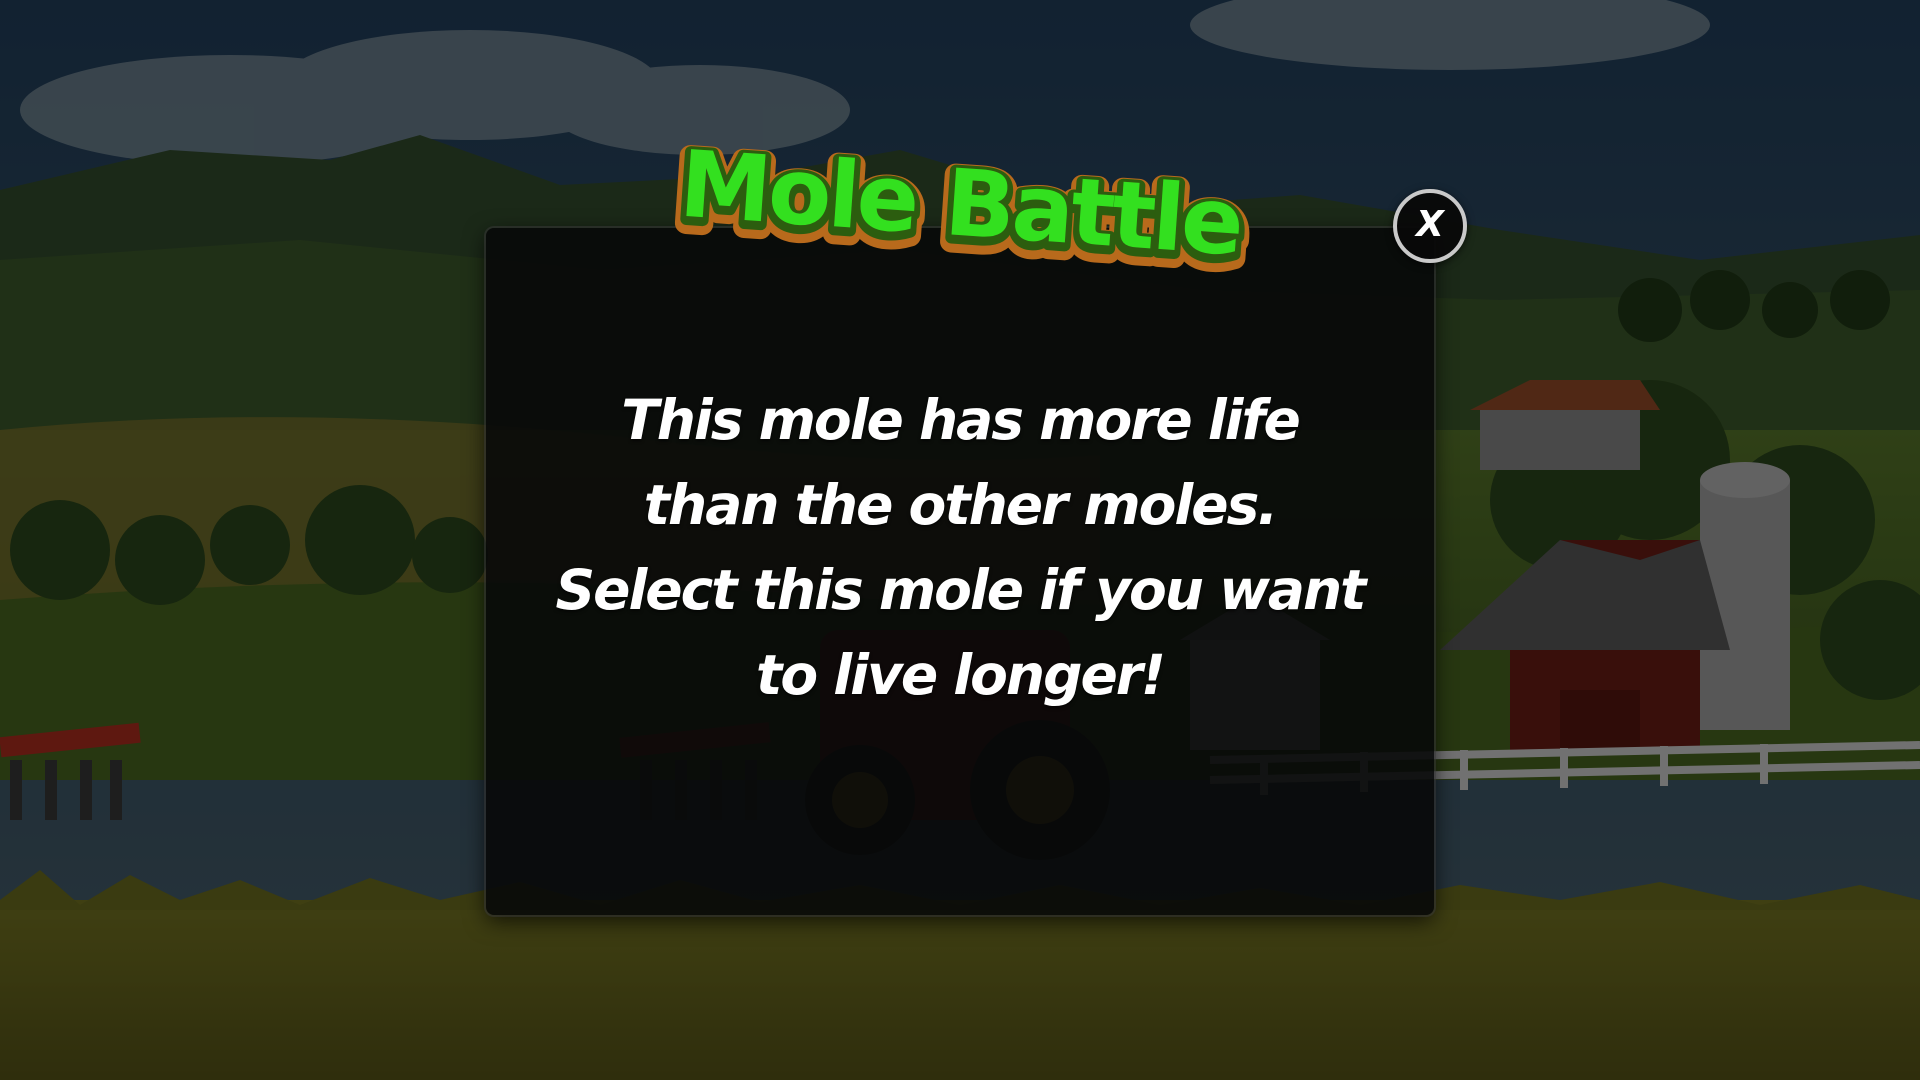 This screenshot has height=1080, width=1920. I want to click on close-button: X, so click(1430, 226).